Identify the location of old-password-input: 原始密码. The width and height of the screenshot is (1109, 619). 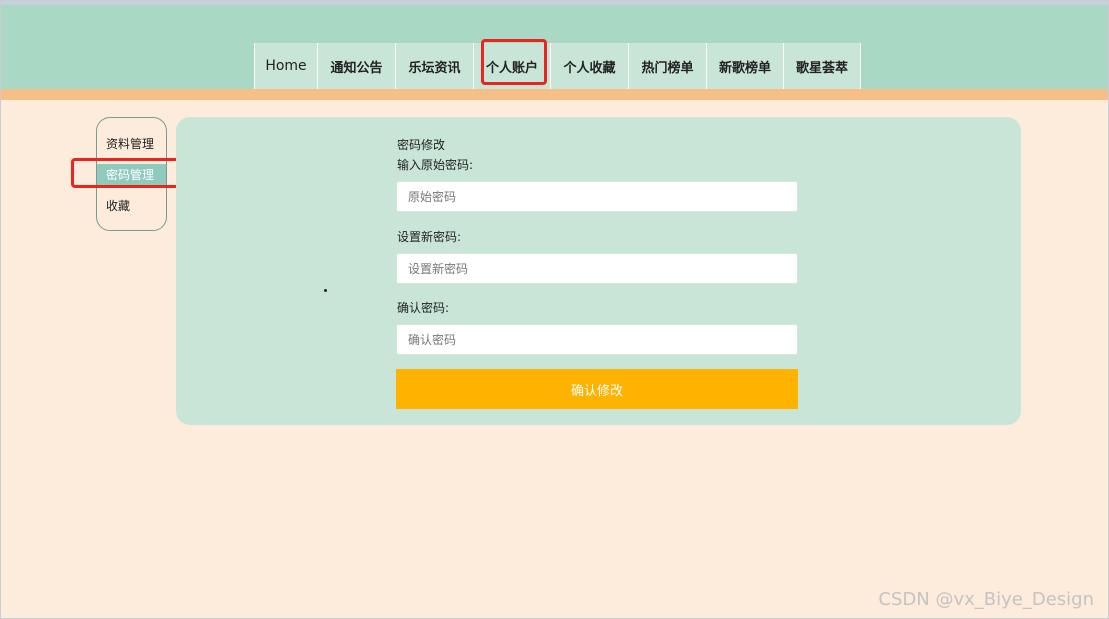
(597, 196).